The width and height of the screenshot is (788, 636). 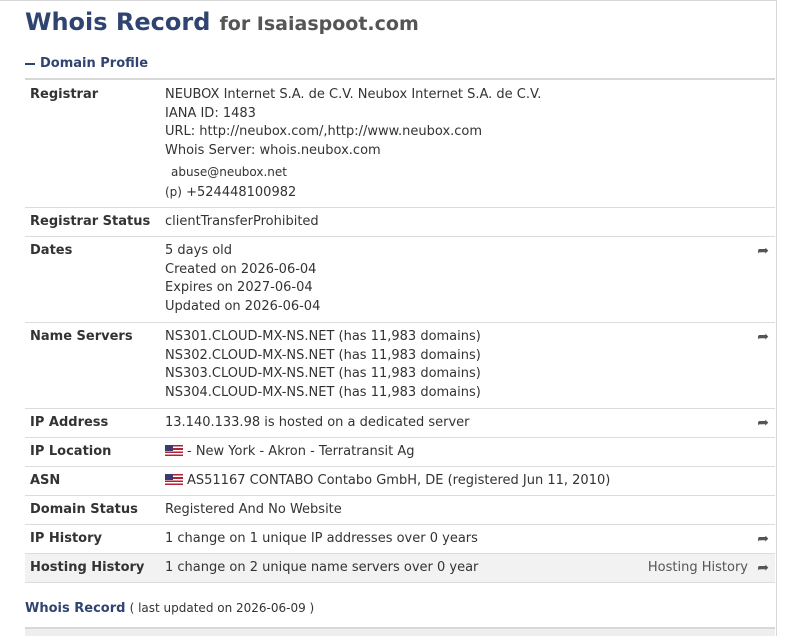 I want to click on row-value: clientTransferProhibited, so click(x=242, y=221).